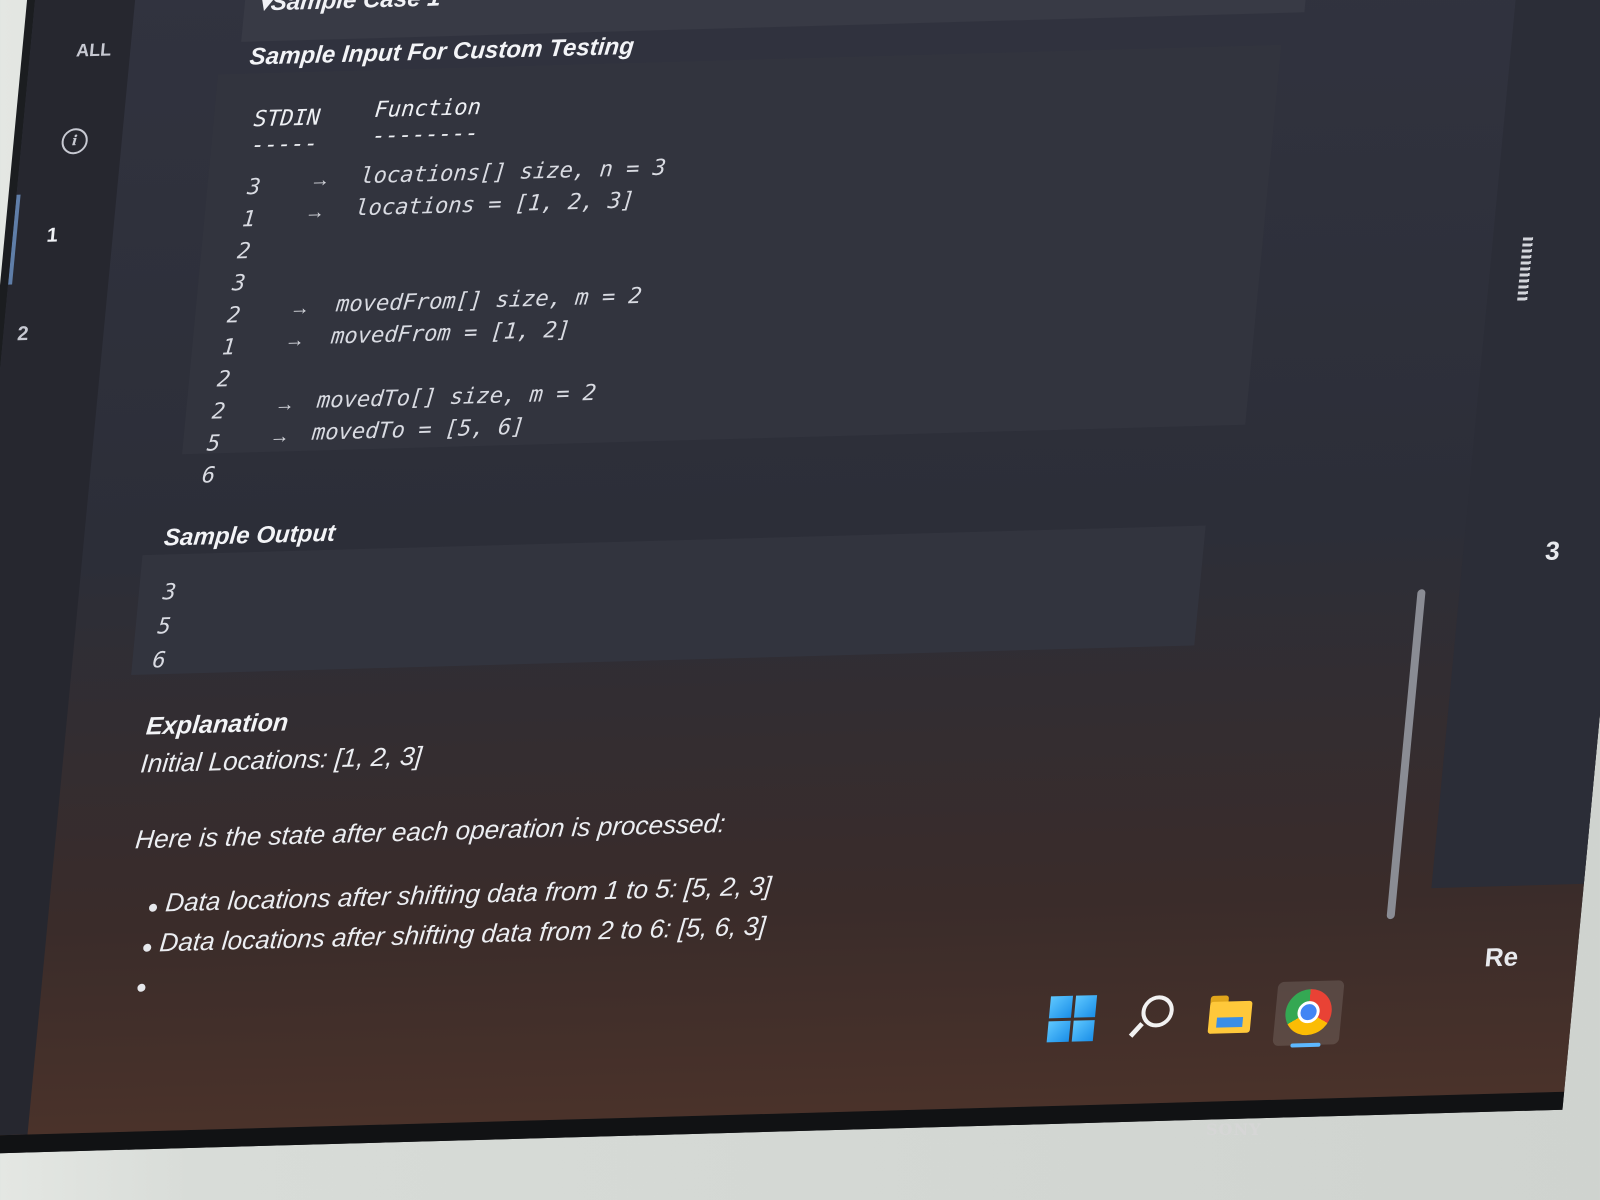 The image size is (1600, 1200). What do you see at coordinates (22, 334) in the screenshot?
I see `tab-test-case-2: 2` at bounding box center [22, 334].